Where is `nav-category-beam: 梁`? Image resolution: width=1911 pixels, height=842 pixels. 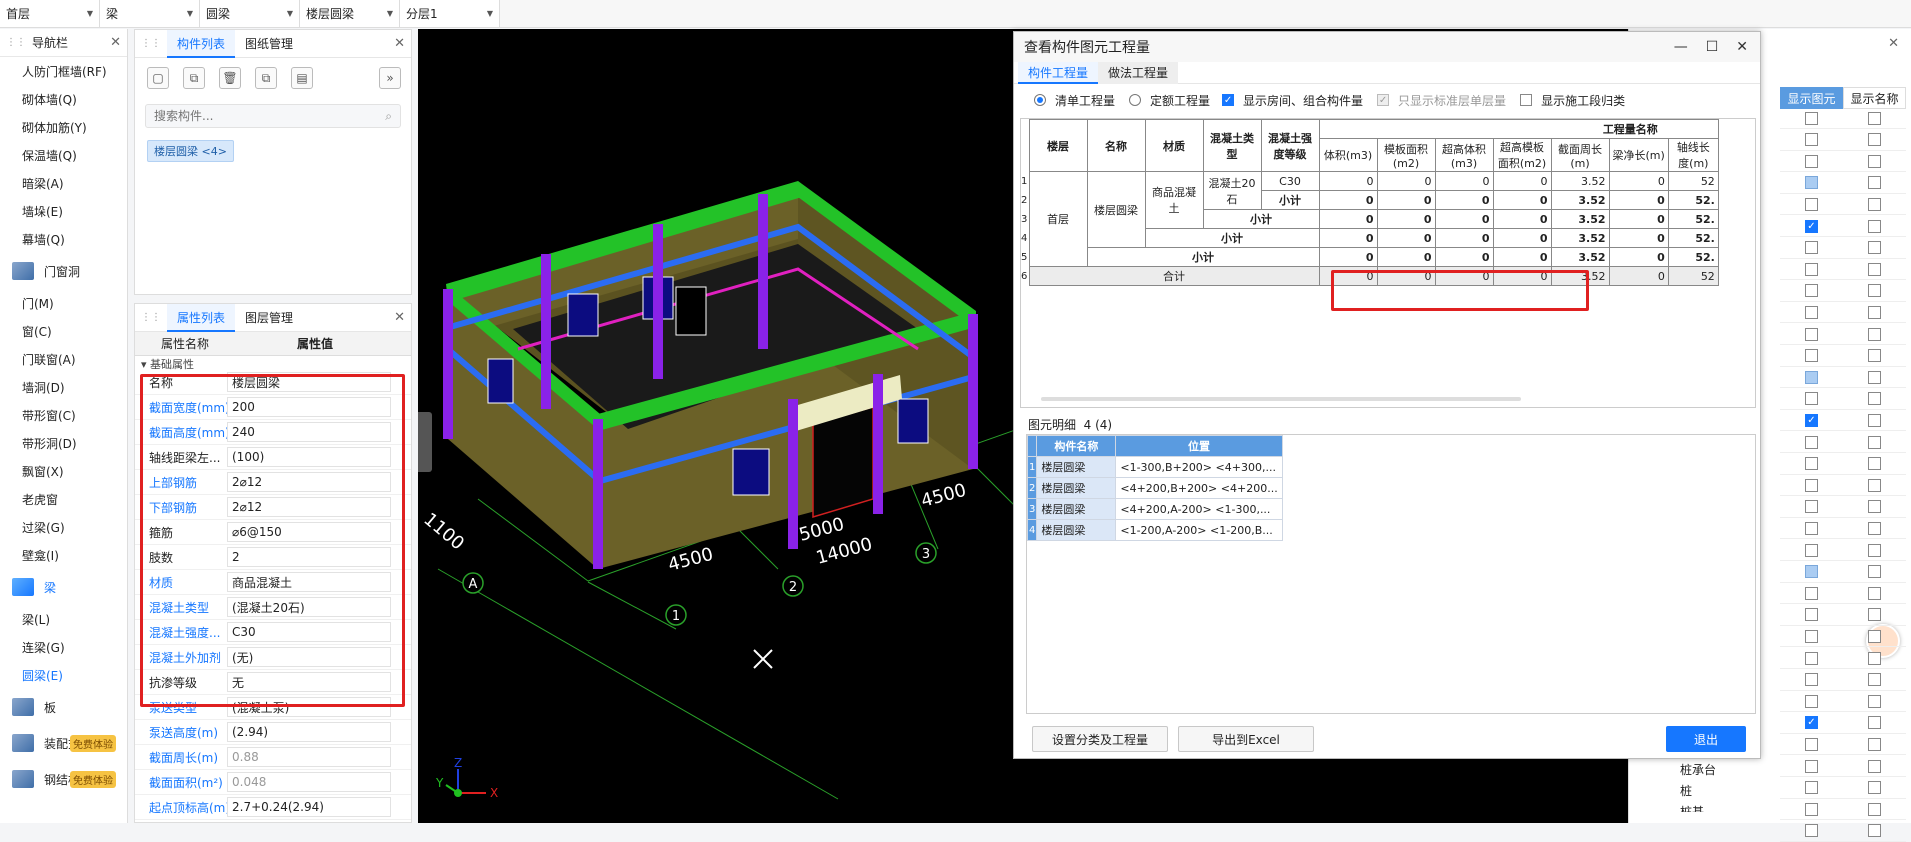 nav-category-beam: 梁 is located at coordinates (63, 587).